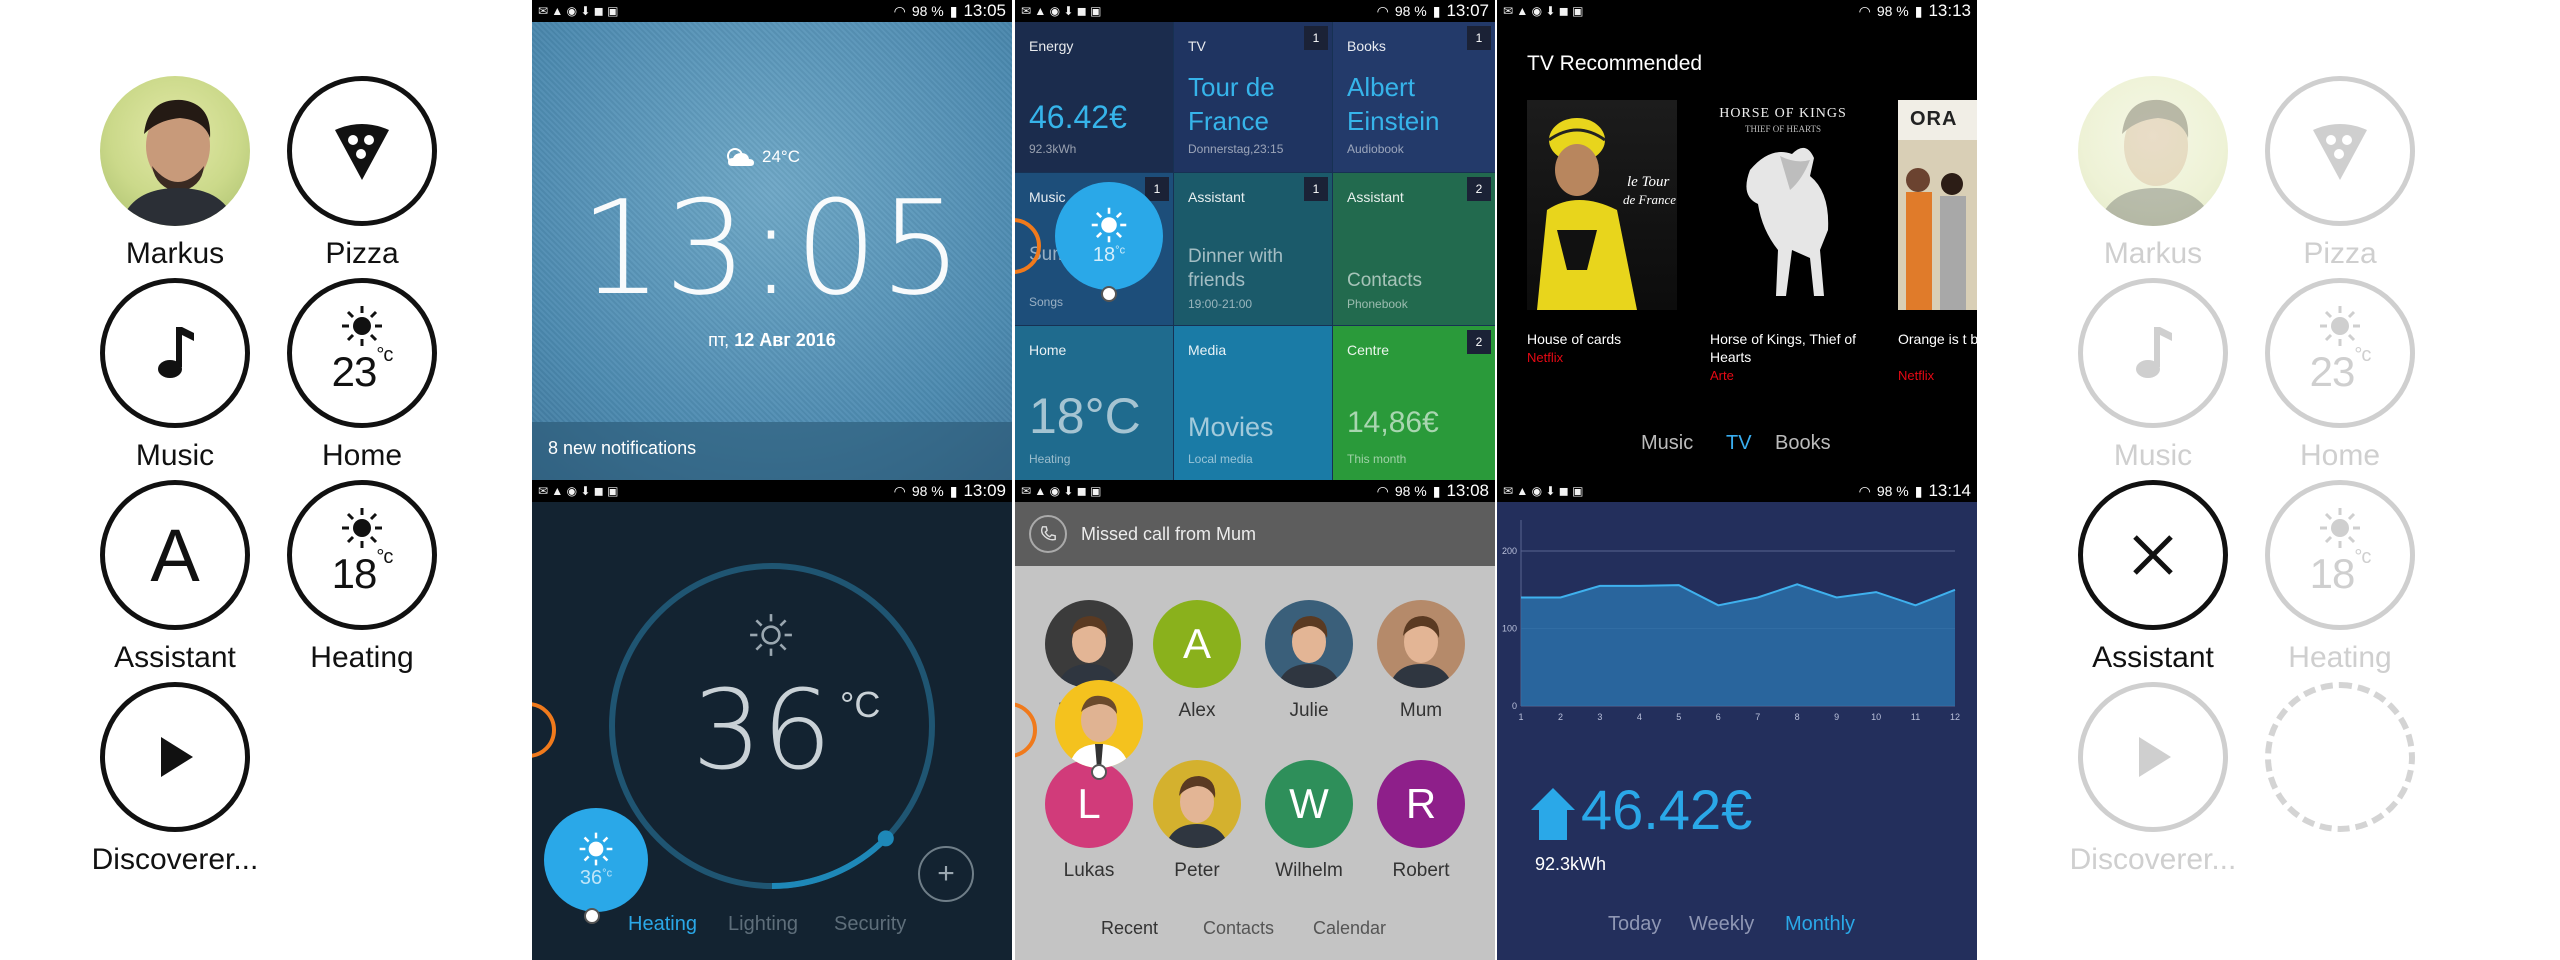 The width and height of the screenshot is (2560, 960). I want to click on contact-avatar: W, so click(1309, 804).